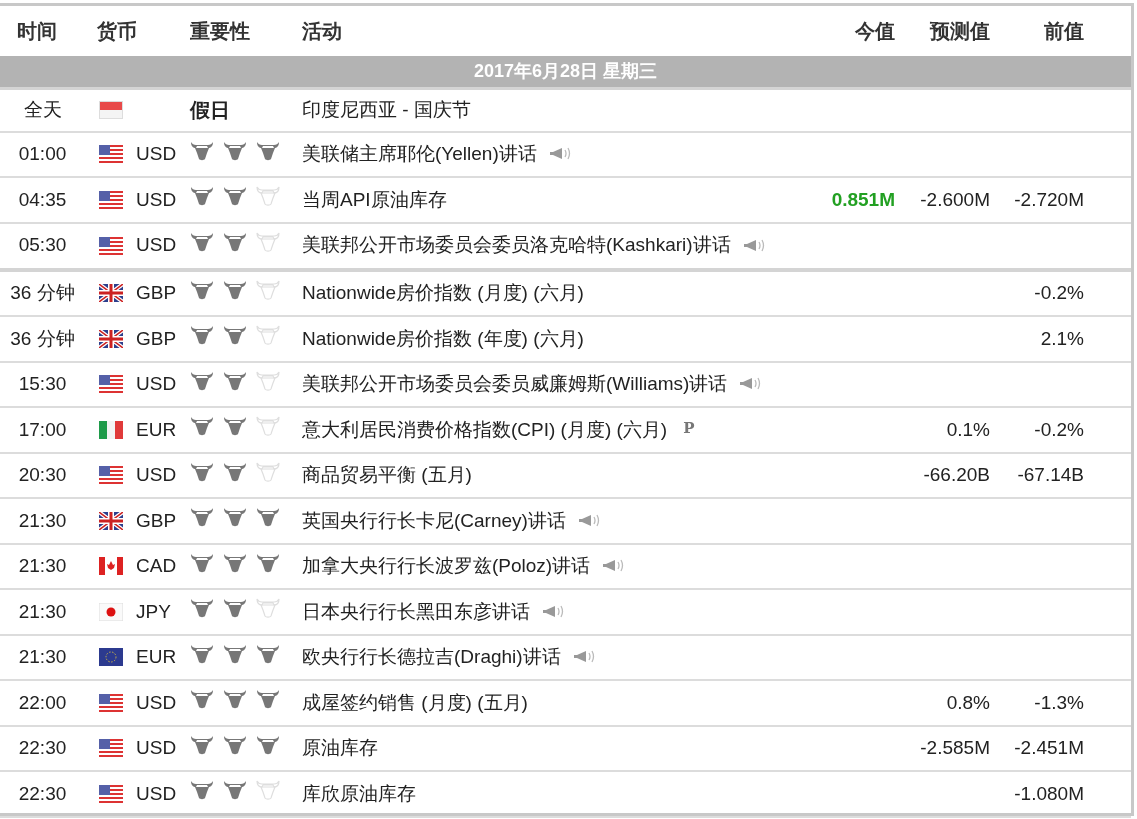 The width and height of the screenshot is (1137, 819). I want to click on time-text: 01:00, so click(42, 154).